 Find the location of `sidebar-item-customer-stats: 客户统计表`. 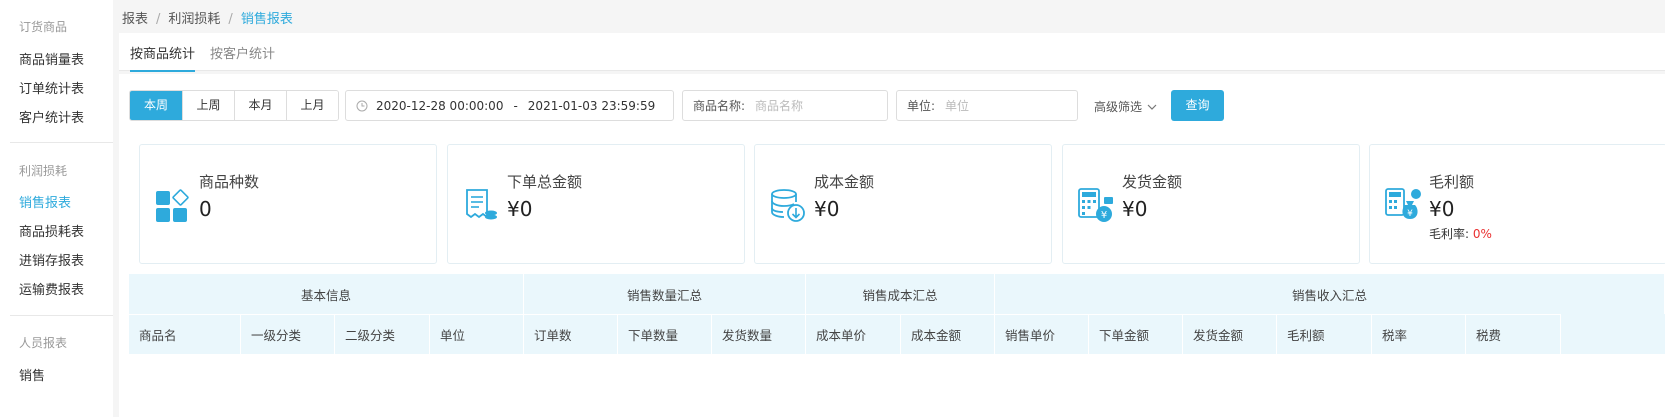

sidebar-item-customer-stats: 客户统计表 is located at coordinates (51, 116).